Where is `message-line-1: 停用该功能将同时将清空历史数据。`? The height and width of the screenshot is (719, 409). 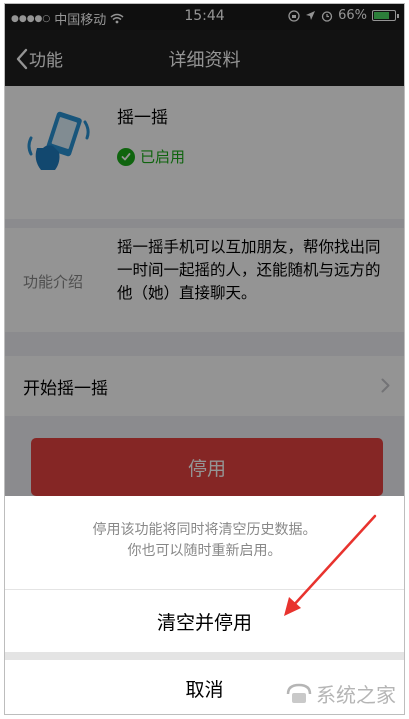 message-line-1: 停用该功能将同时将清空历史数据。 is located at coordinates (204, 530).